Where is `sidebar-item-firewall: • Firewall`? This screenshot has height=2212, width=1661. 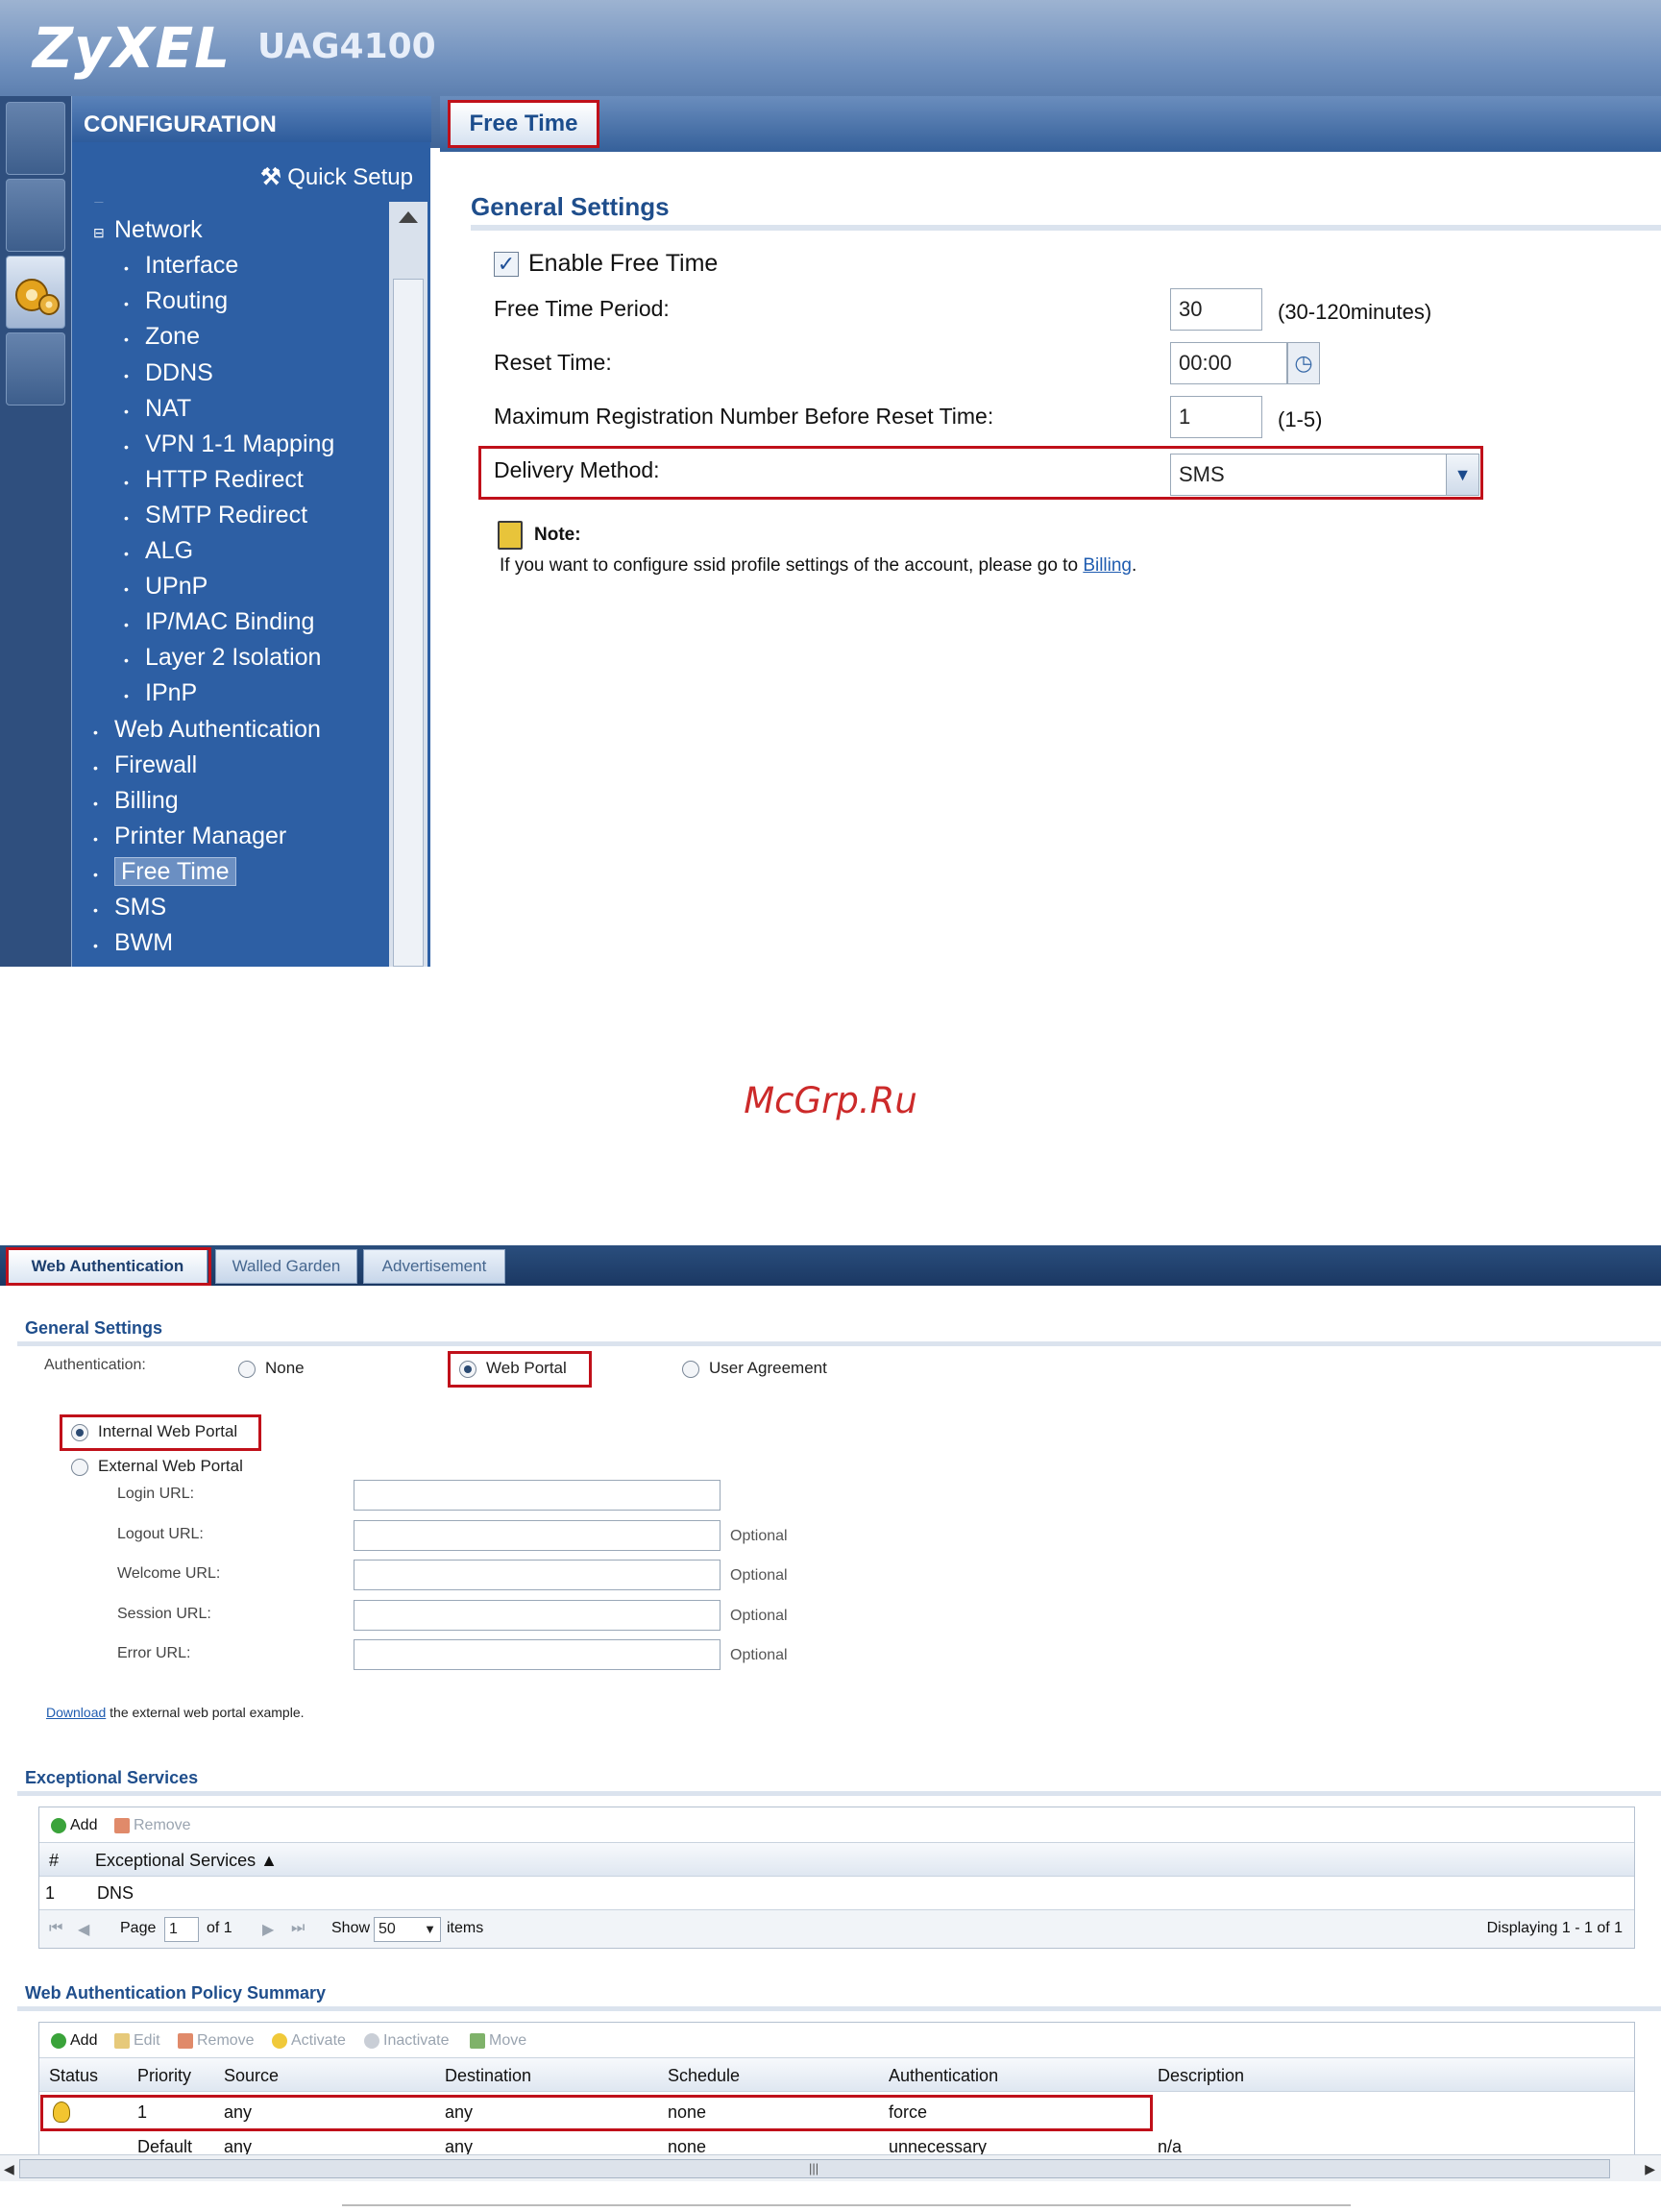
sidebar-item-firewall: • Firewall is located at coordinates (145, 767).